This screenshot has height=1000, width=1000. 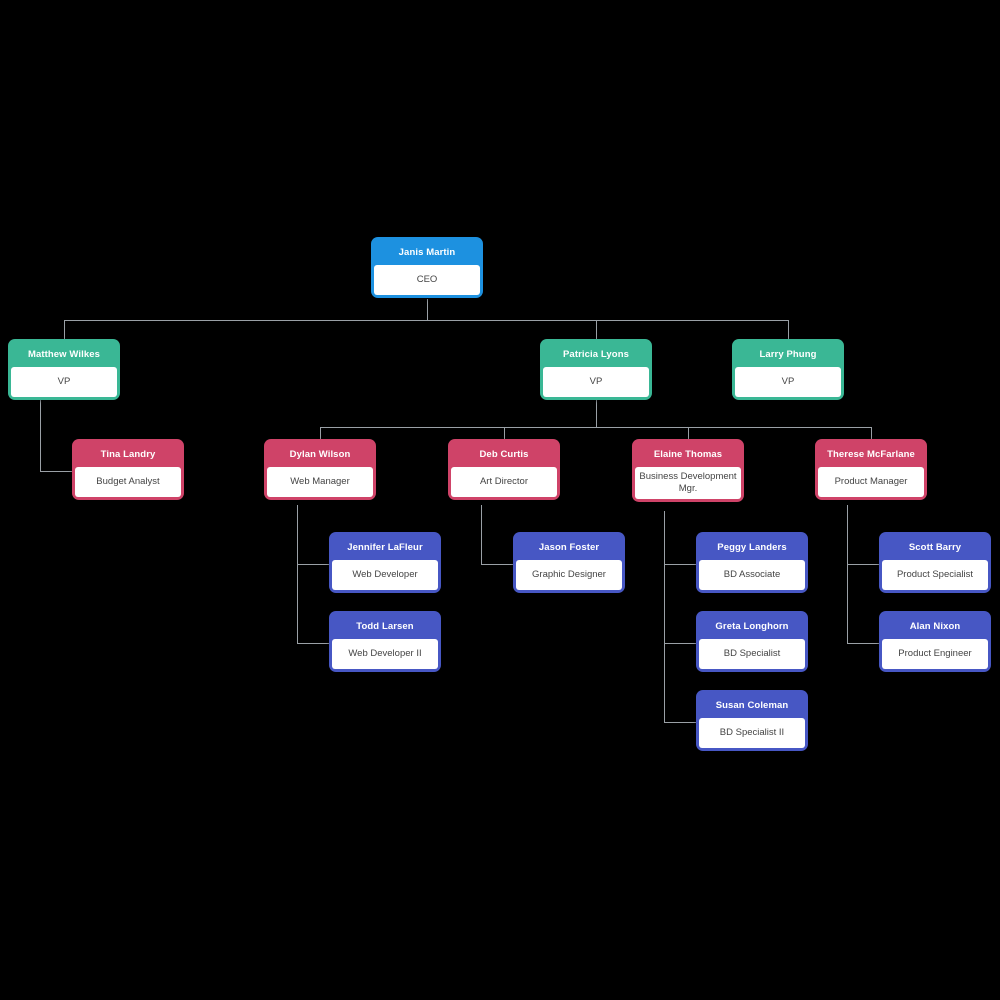 I want to click on org-node-title: Product Specialist, so click(x=935, y=575).